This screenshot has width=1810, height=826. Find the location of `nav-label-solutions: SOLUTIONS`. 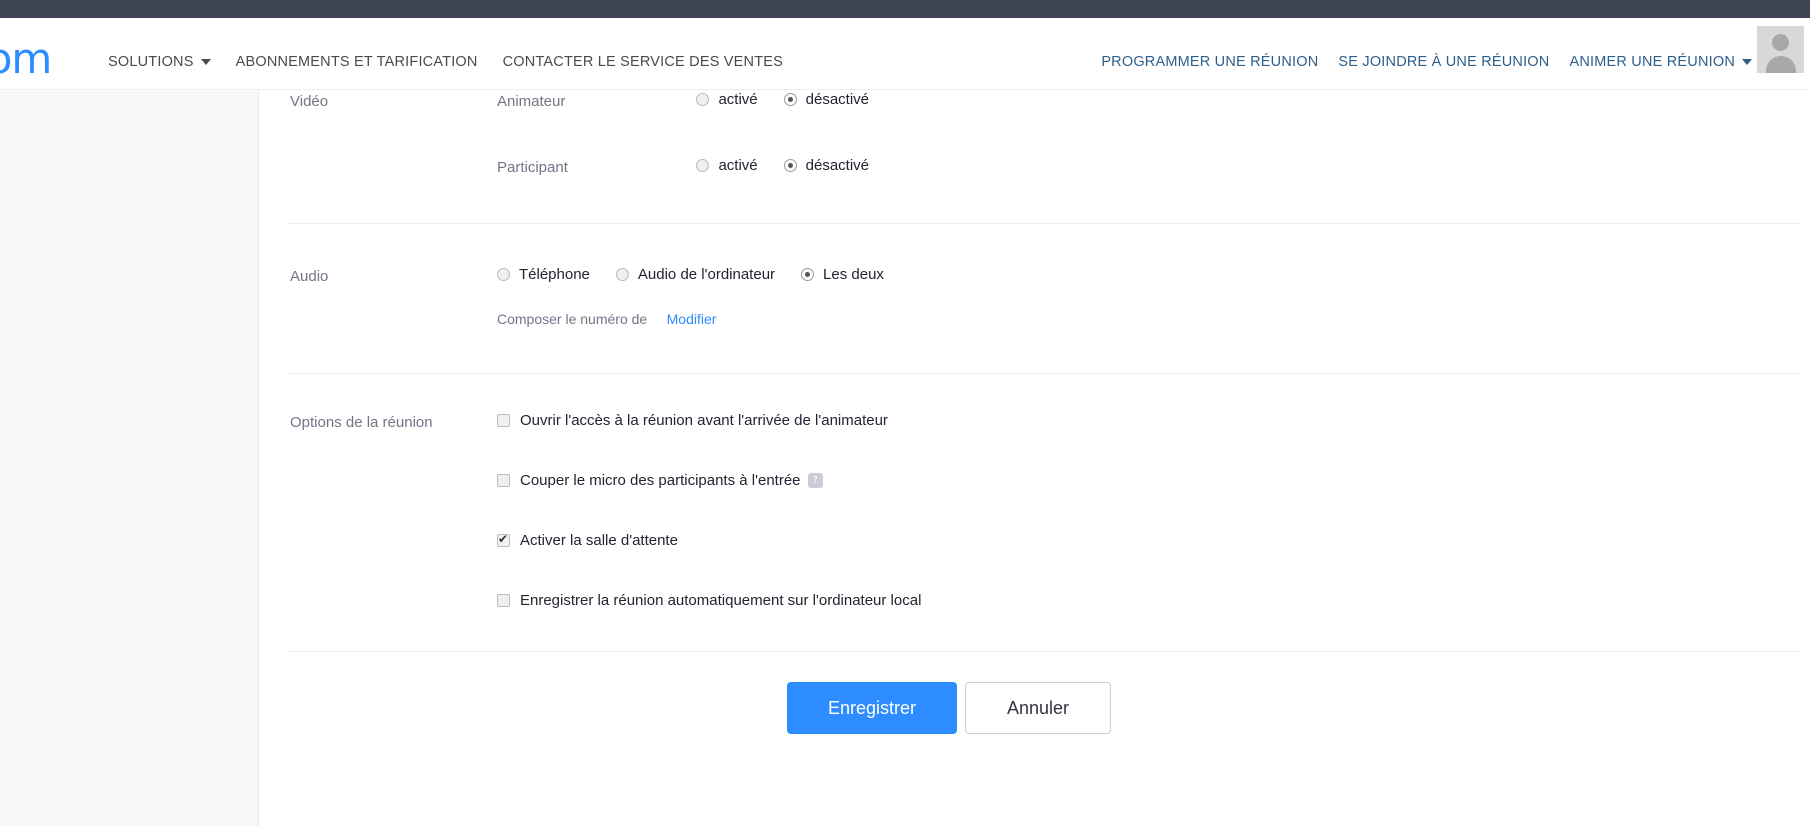

nav-label-solutions: SOLUTIONS is located at coordinates (151, 62).